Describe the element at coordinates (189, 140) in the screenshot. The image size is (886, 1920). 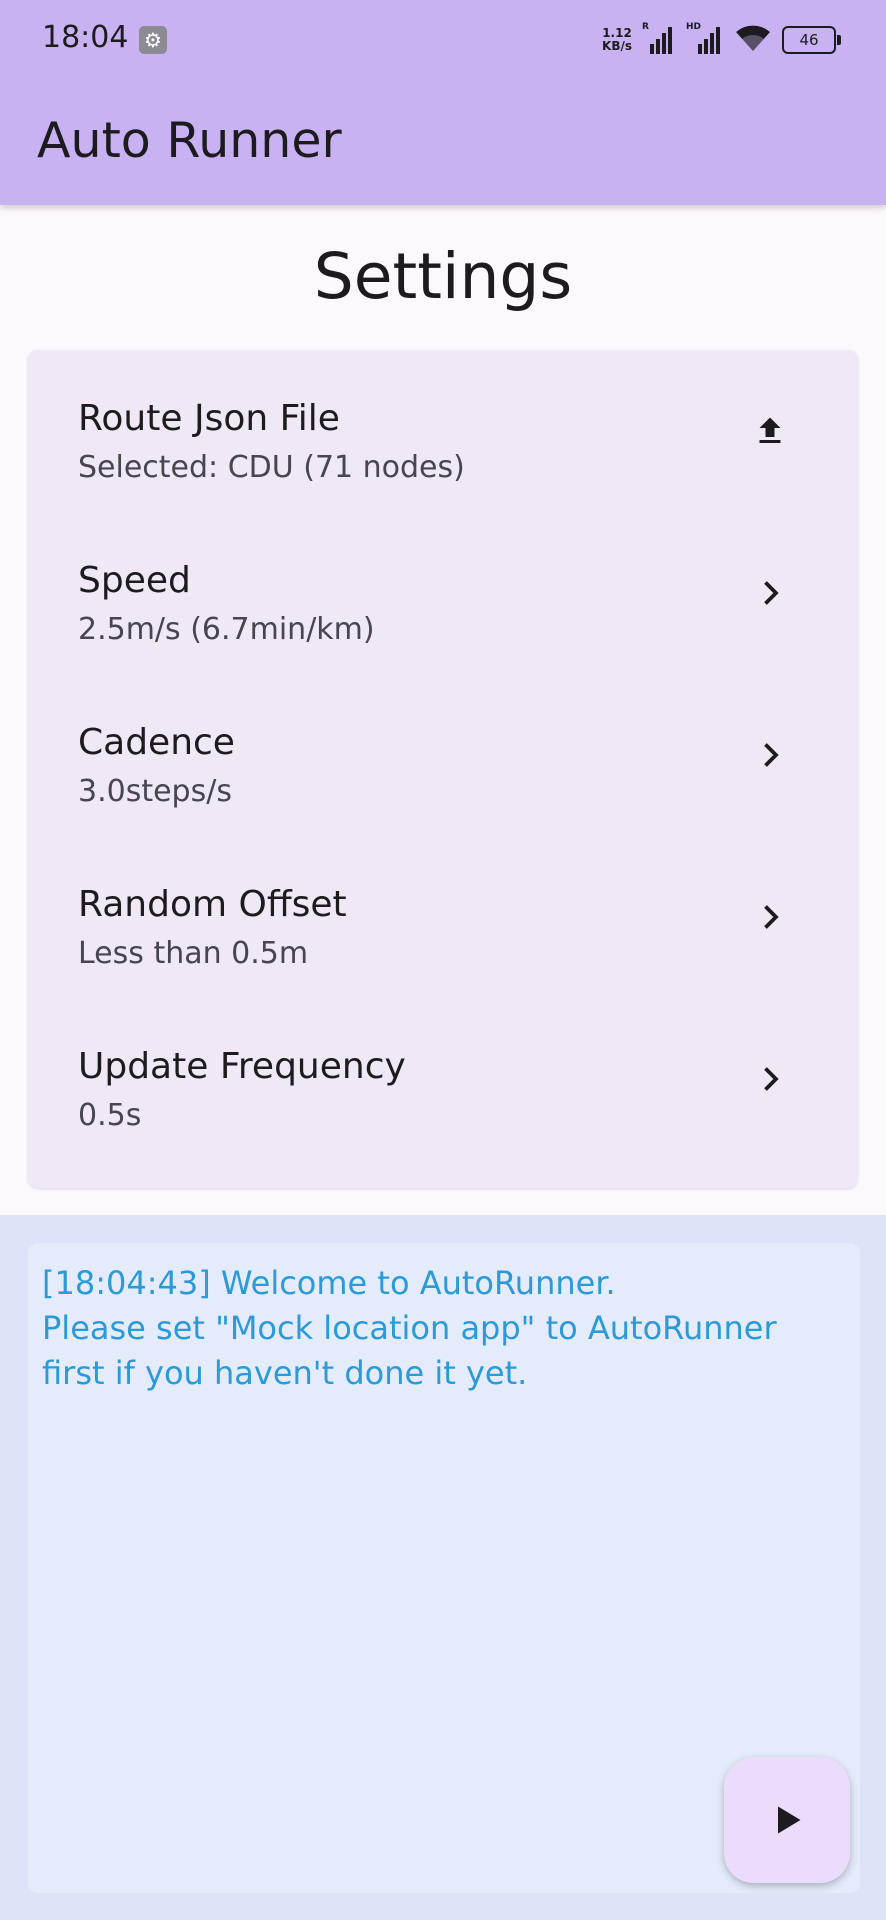
I see `app-title: Auto Runner` at that location.